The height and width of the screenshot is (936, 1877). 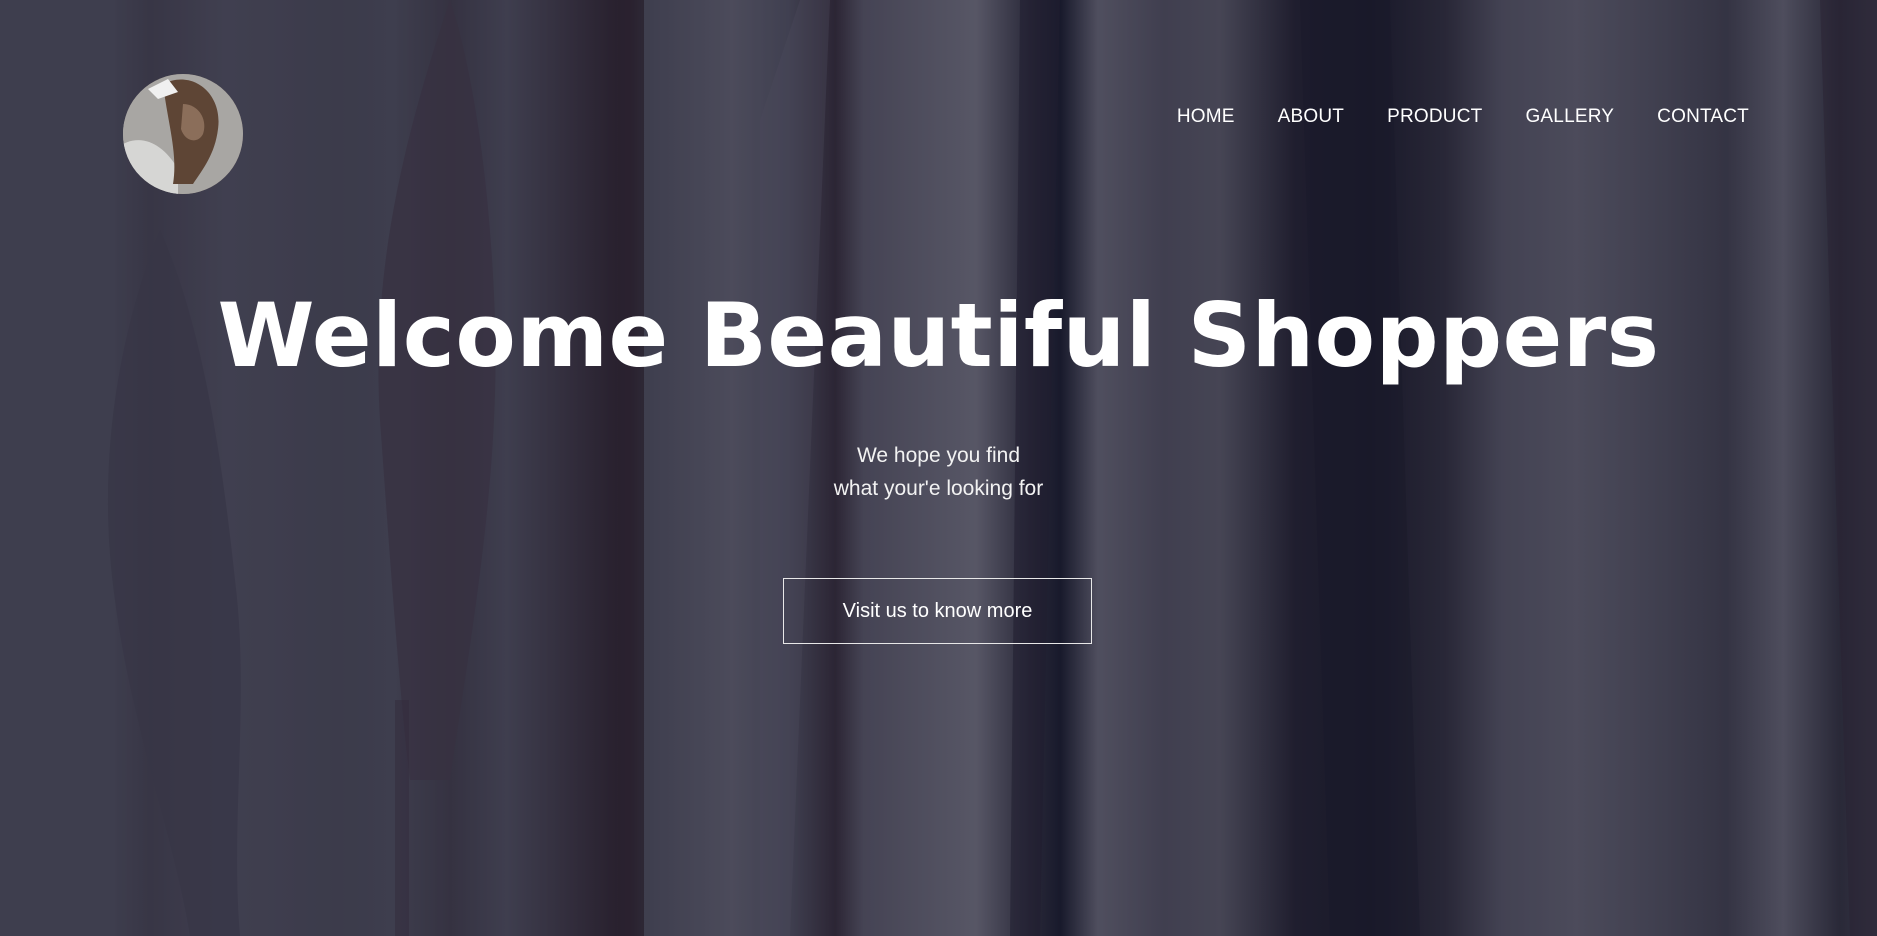 I want to click on logo-avatar, so click(x=183, y=134).